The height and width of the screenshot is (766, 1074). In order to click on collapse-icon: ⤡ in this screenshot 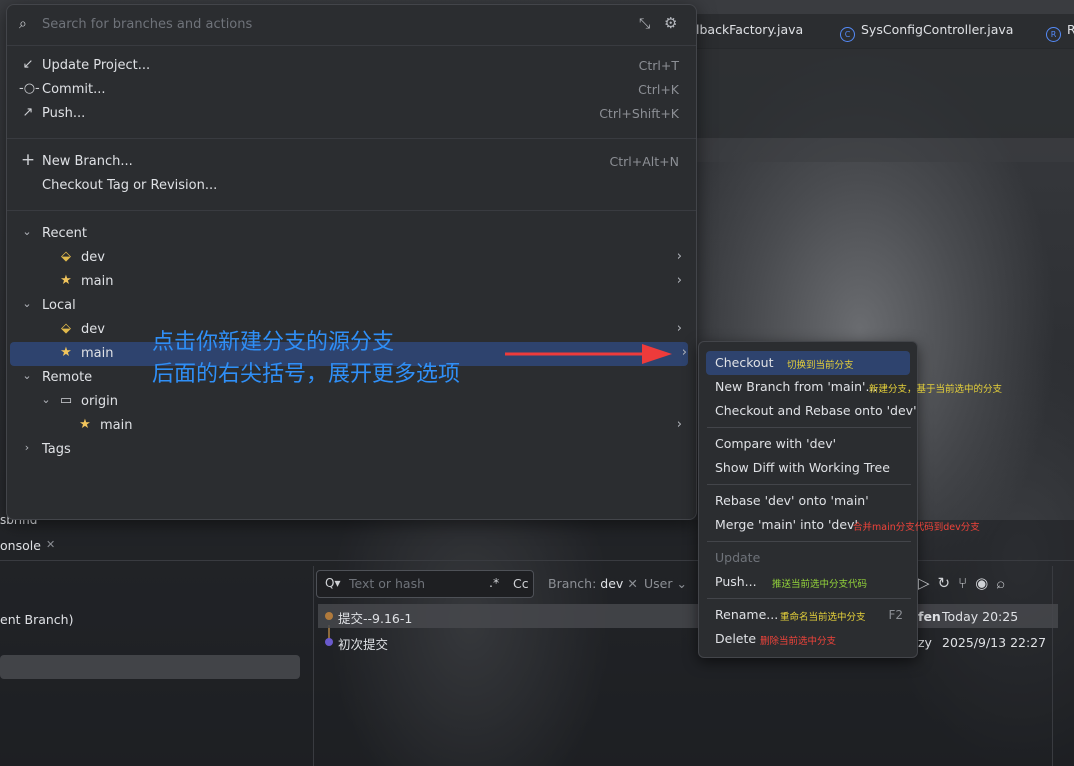, I will do `click(644, 24)`.